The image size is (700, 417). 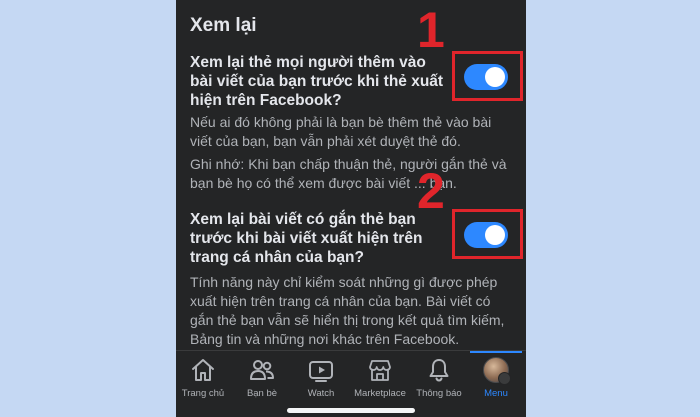 What do you see at coordinates (439, 370) in the screenshot?
I see `bell-icon` at bounding box center [439, 370].